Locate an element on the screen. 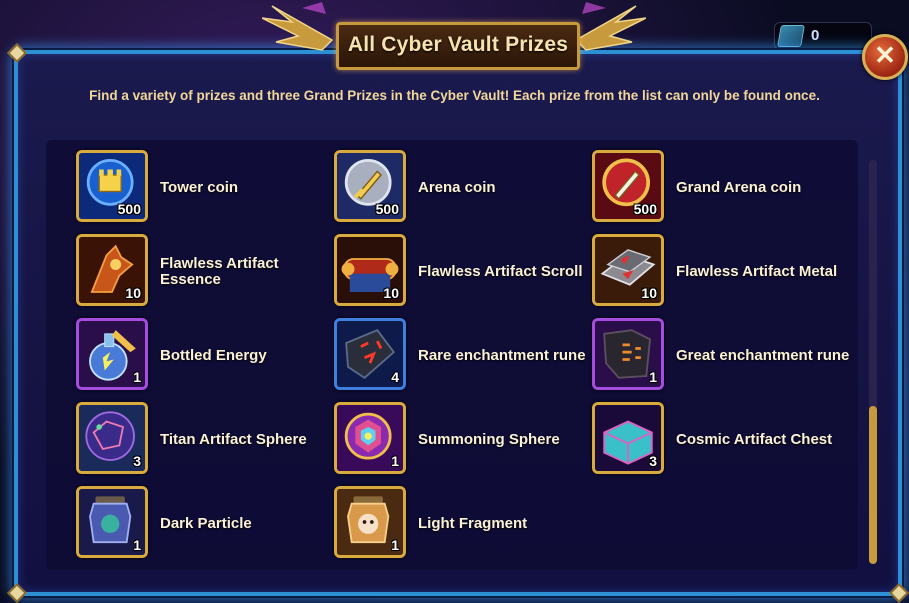 The height and width of the screenshot is (603, 909). prize-item: 10 Flawless Artifact Essence is located at coordinates (205, 272).